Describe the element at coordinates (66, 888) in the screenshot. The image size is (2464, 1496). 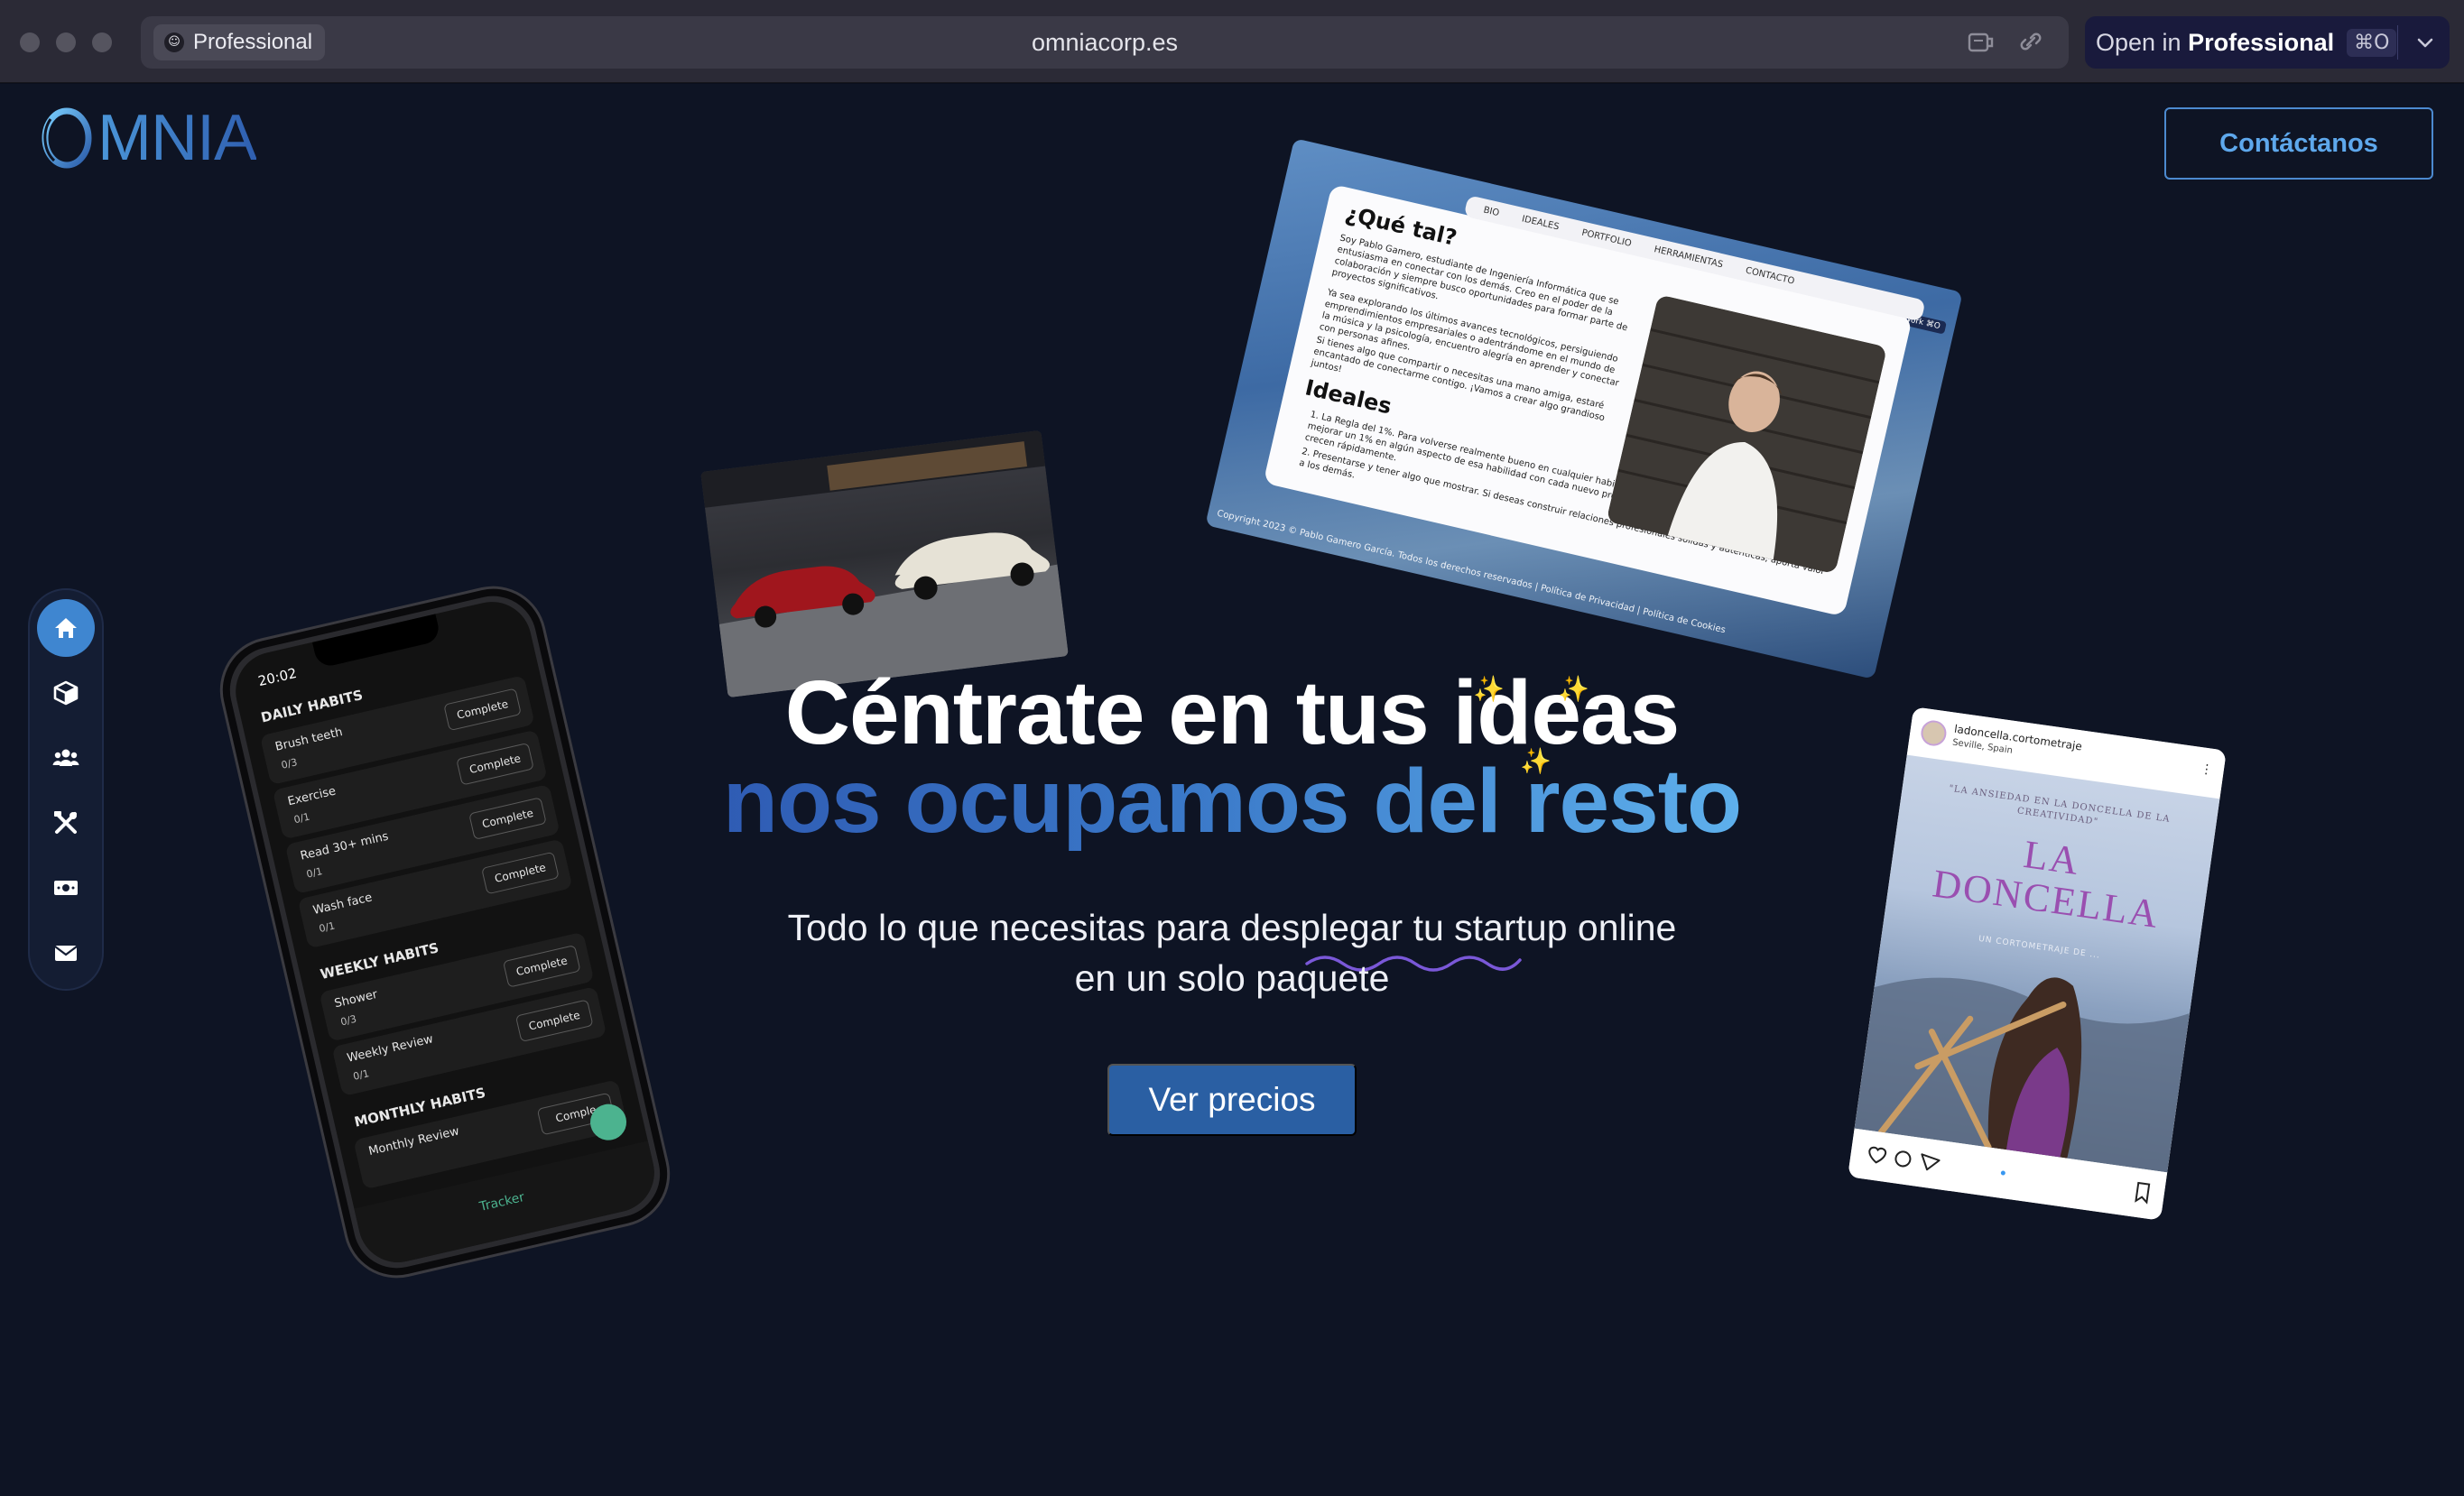
I see `money-icon` at that location.